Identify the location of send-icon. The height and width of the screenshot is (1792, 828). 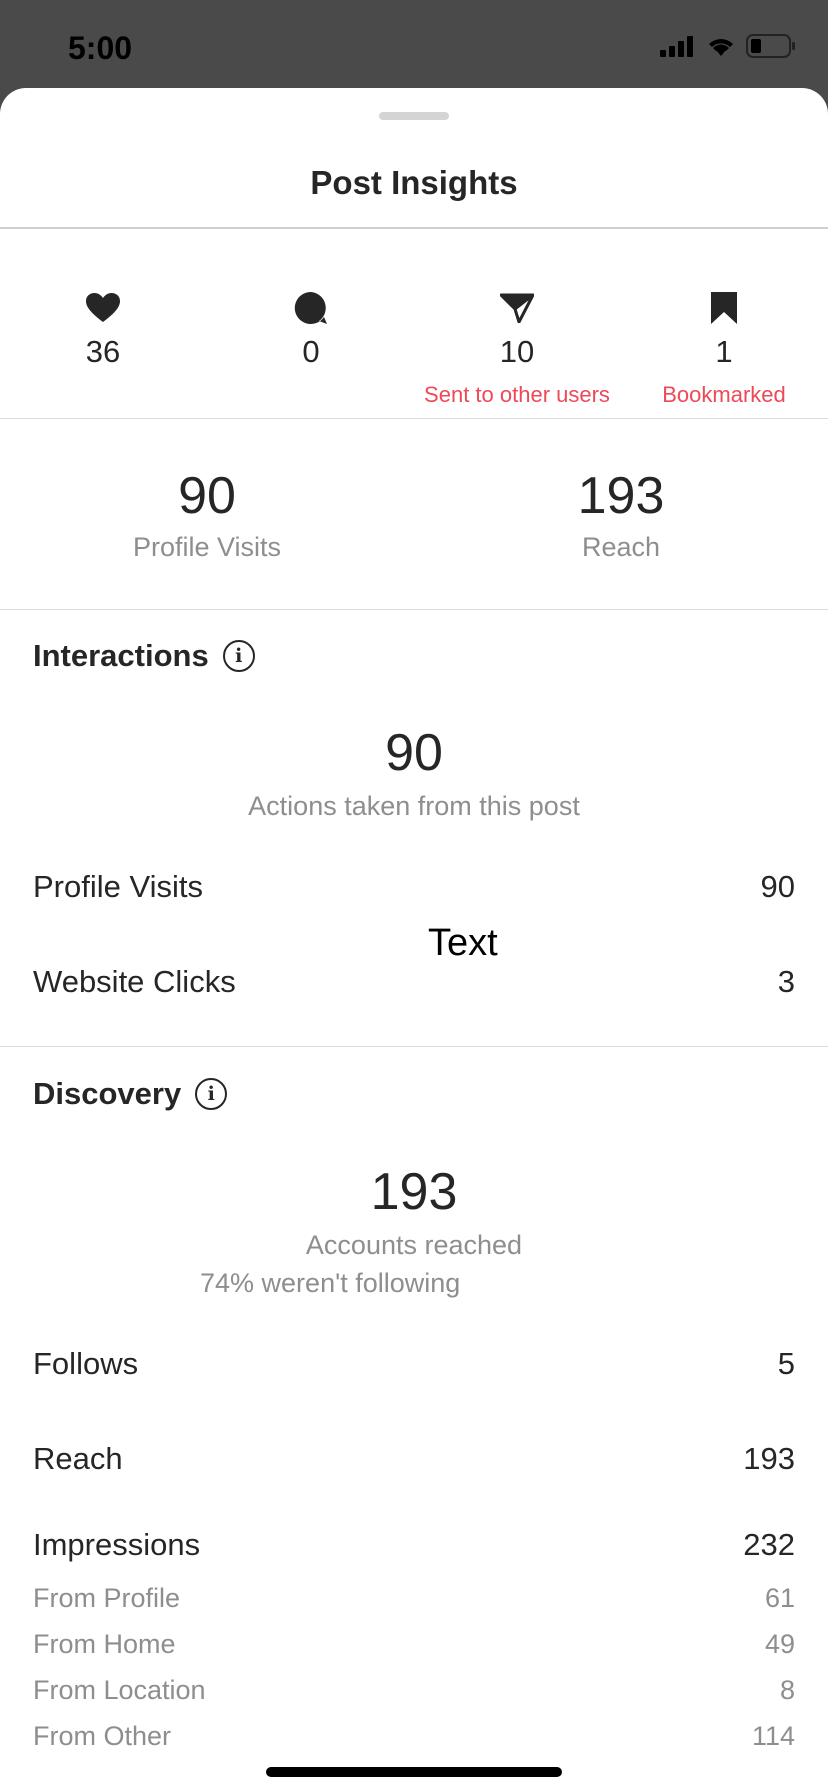
(517, 308).